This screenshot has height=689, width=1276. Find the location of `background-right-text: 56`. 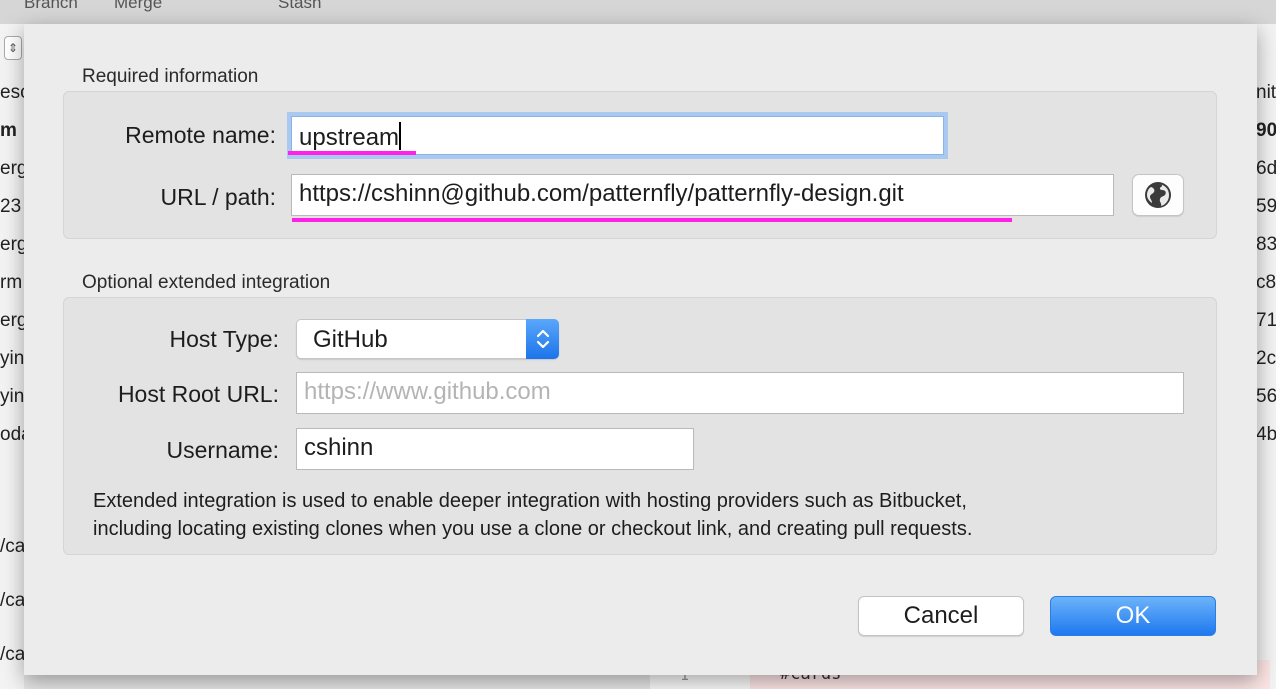

background-right-text: 56 is located at coordinates (1266, 396).